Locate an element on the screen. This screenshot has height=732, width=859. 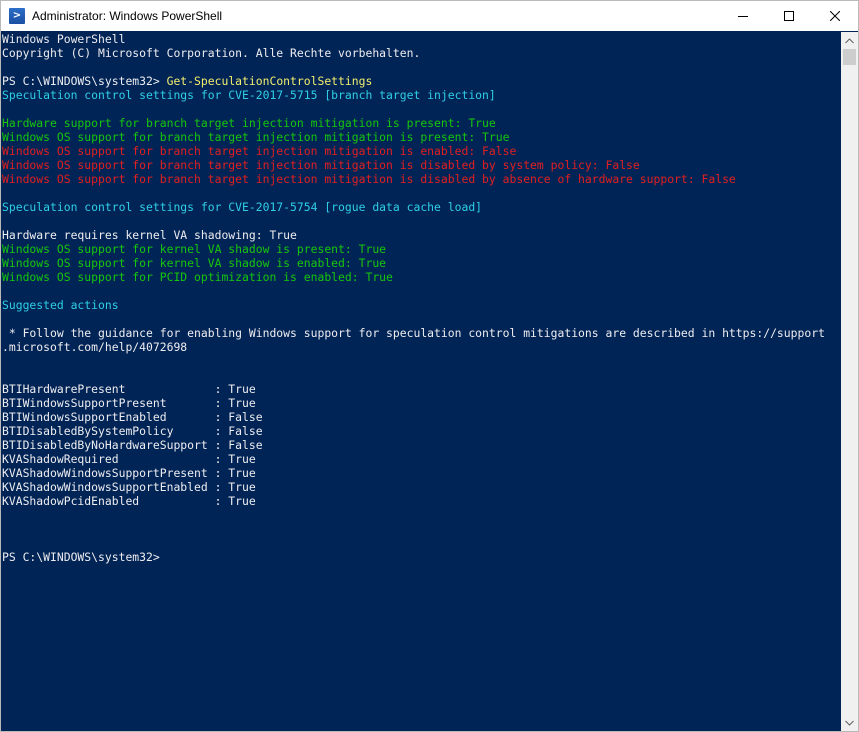
scroll-up-button is located at coordinates (849, 40).